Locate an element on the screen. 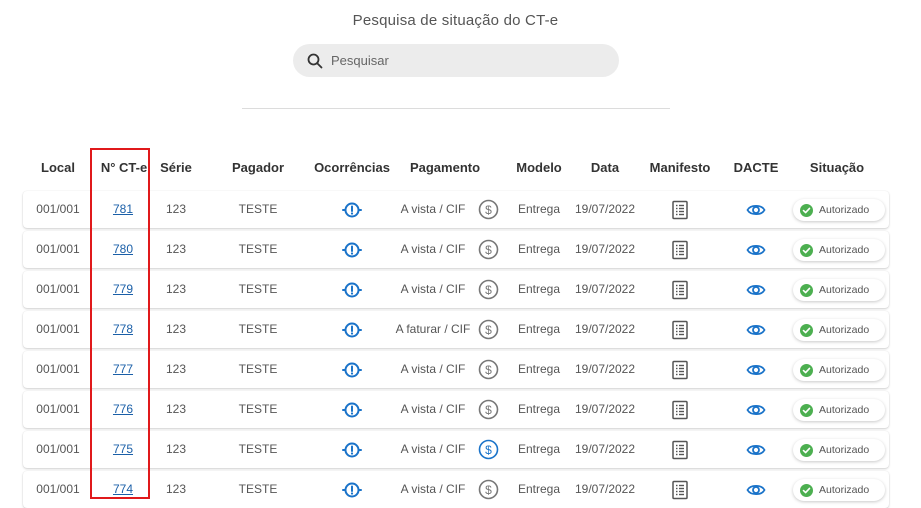 This screenshot has width=921, height=508. cte-number-link: 776 is located at coordinates (123, 409).